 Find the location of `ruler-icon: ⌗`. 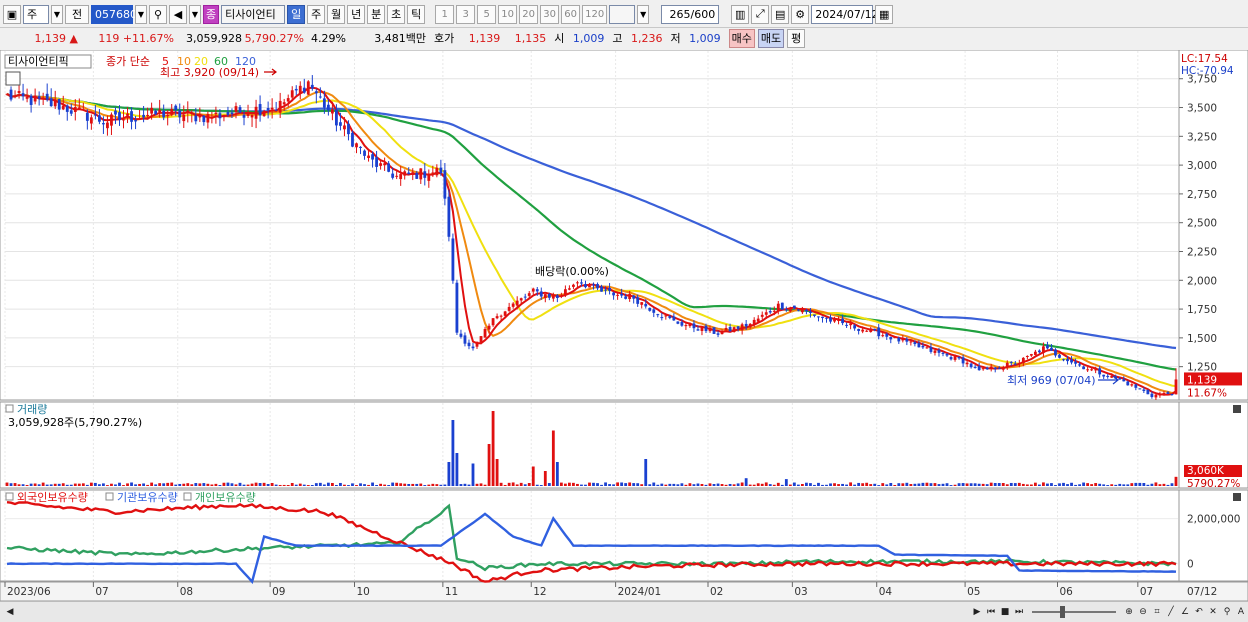

ruler-icon: ⌗ is located at coordinates (1157, 612).